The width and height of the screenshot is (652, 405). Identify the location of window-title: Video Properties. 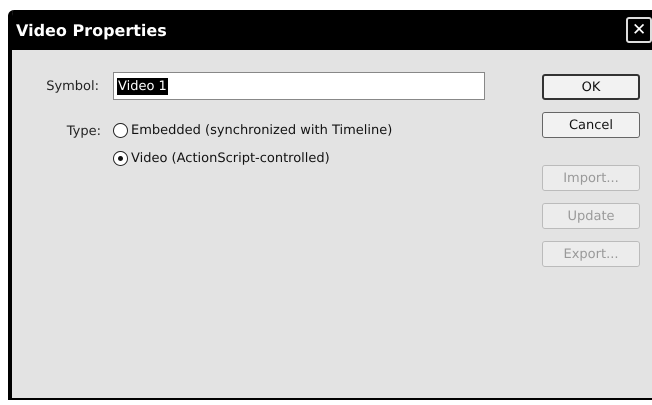
(91, 30).